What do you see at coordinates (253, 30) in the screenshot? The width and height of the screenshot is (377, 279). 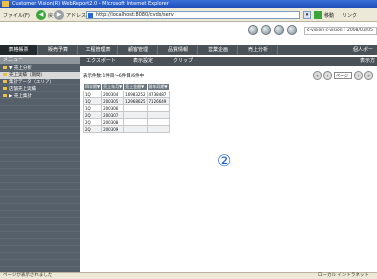 I see `home-icon` at bounding box center [253, 30].